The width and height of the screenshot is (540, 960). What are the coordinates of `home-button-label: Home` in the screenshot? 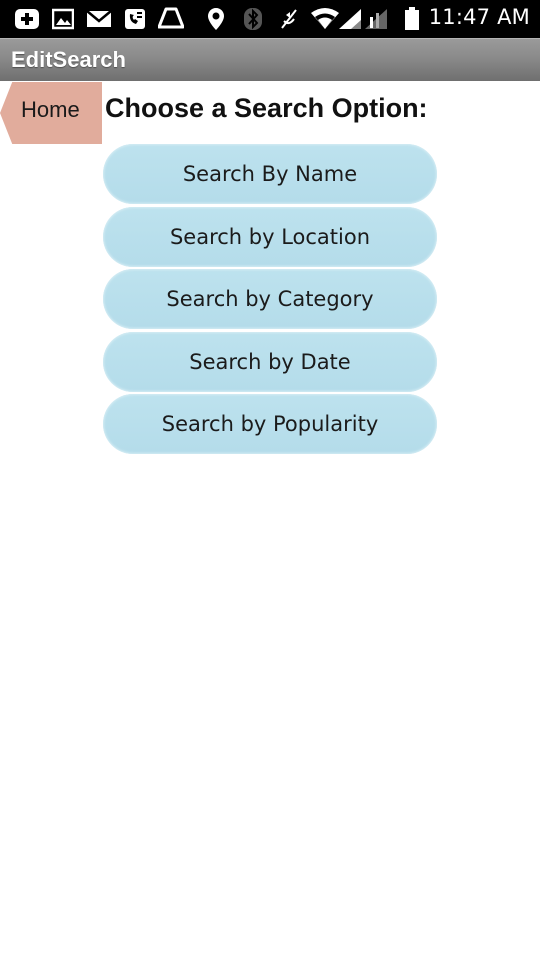 It's located at (50, 109).